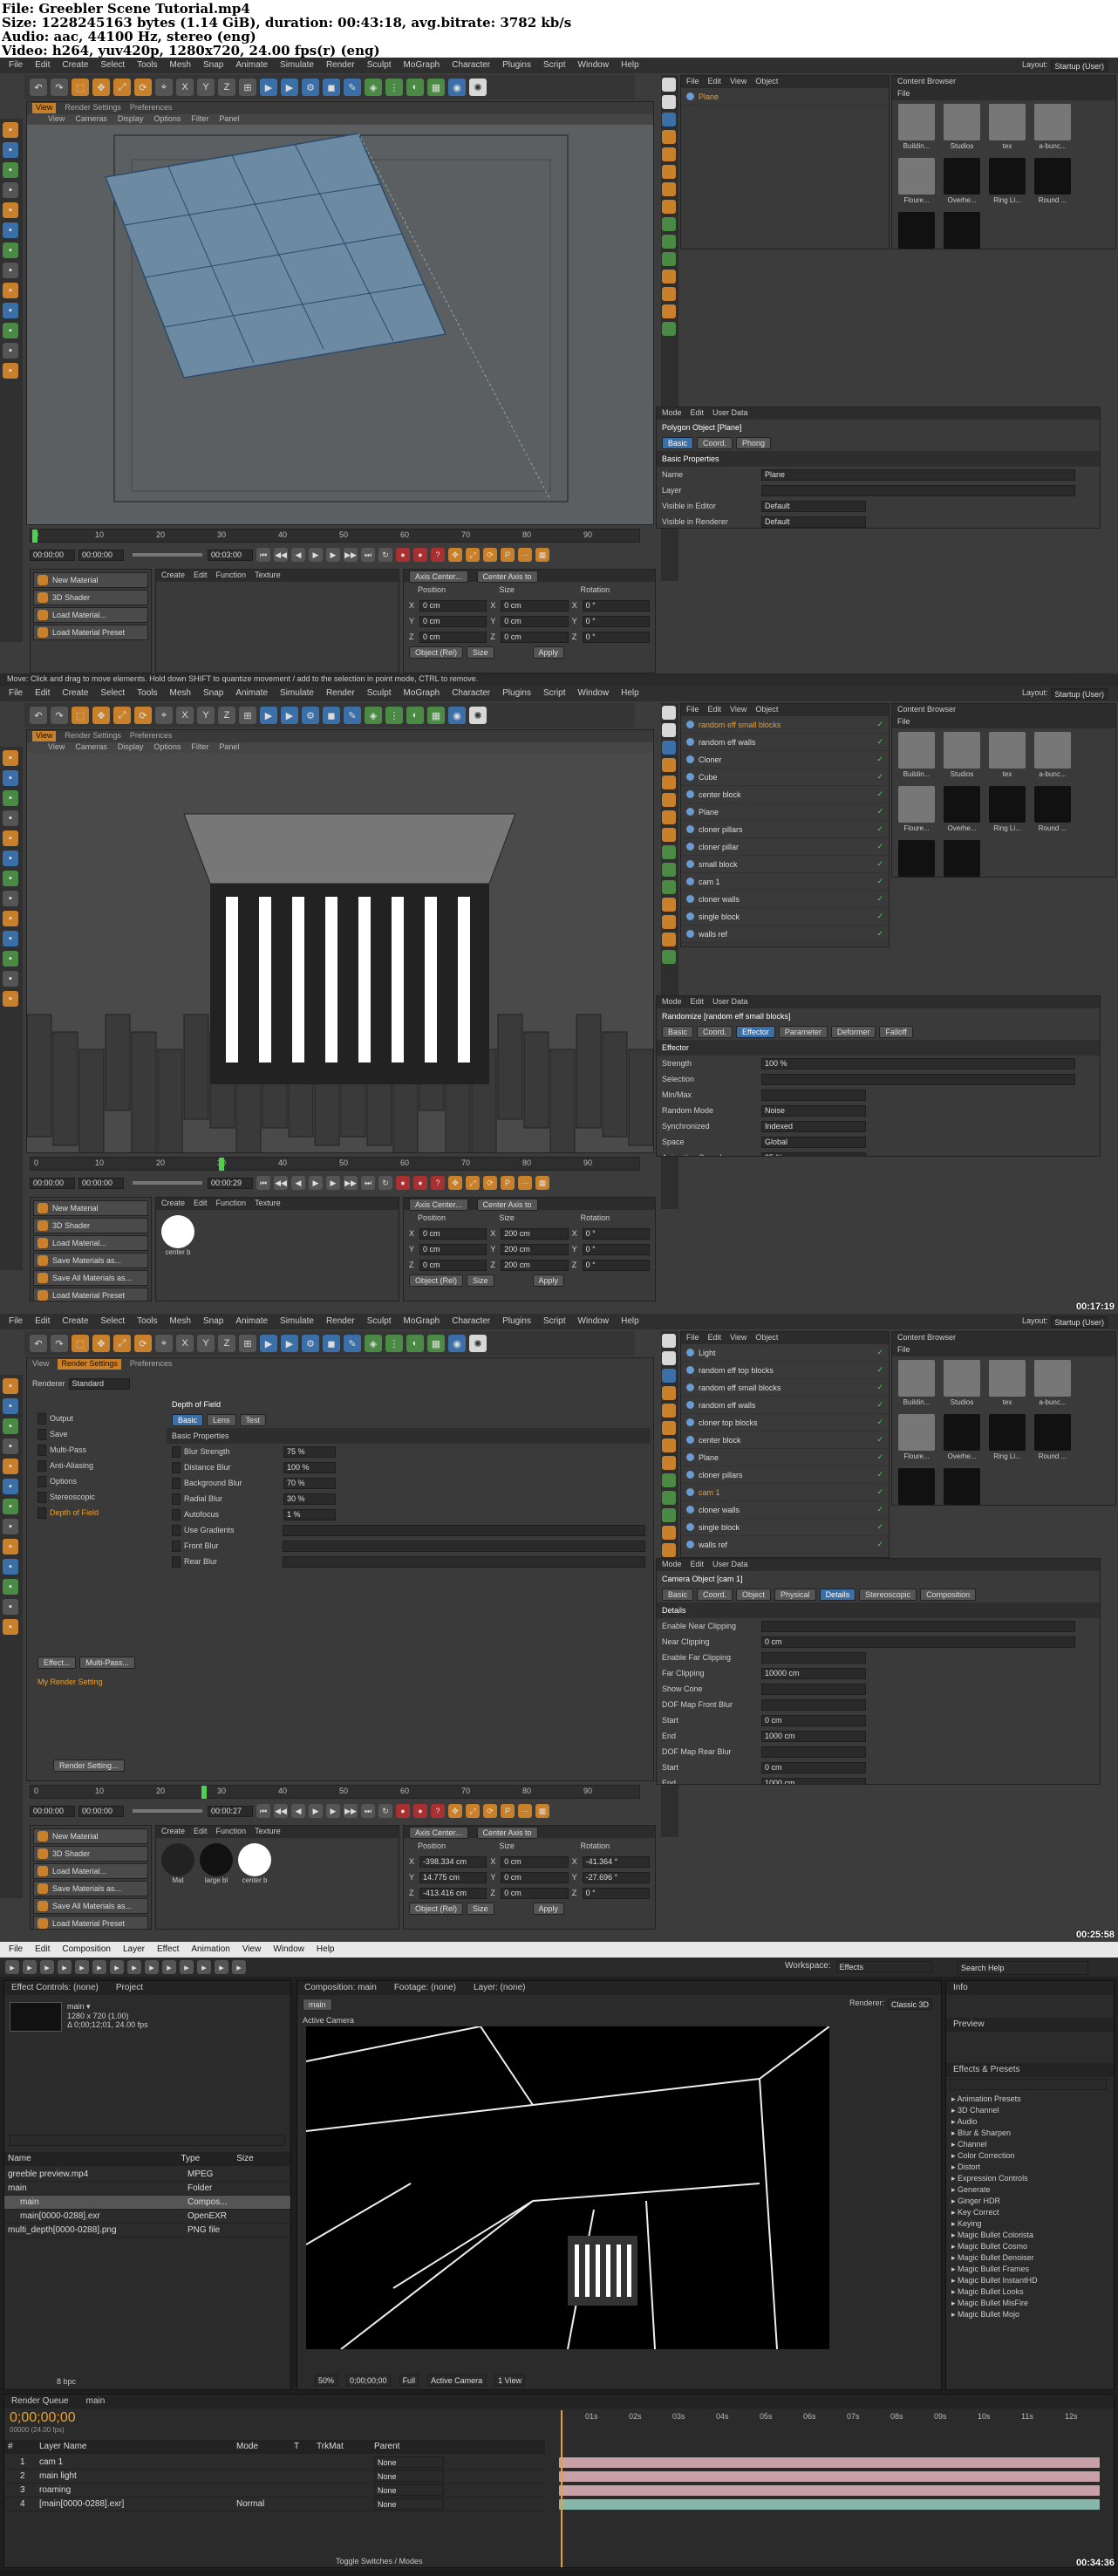 This screenshot has width=1118, height=2576. Describe the element at coordinates (1030, 2144) in the screenshot. I see `effect-category: ▸ Channel` at that location.